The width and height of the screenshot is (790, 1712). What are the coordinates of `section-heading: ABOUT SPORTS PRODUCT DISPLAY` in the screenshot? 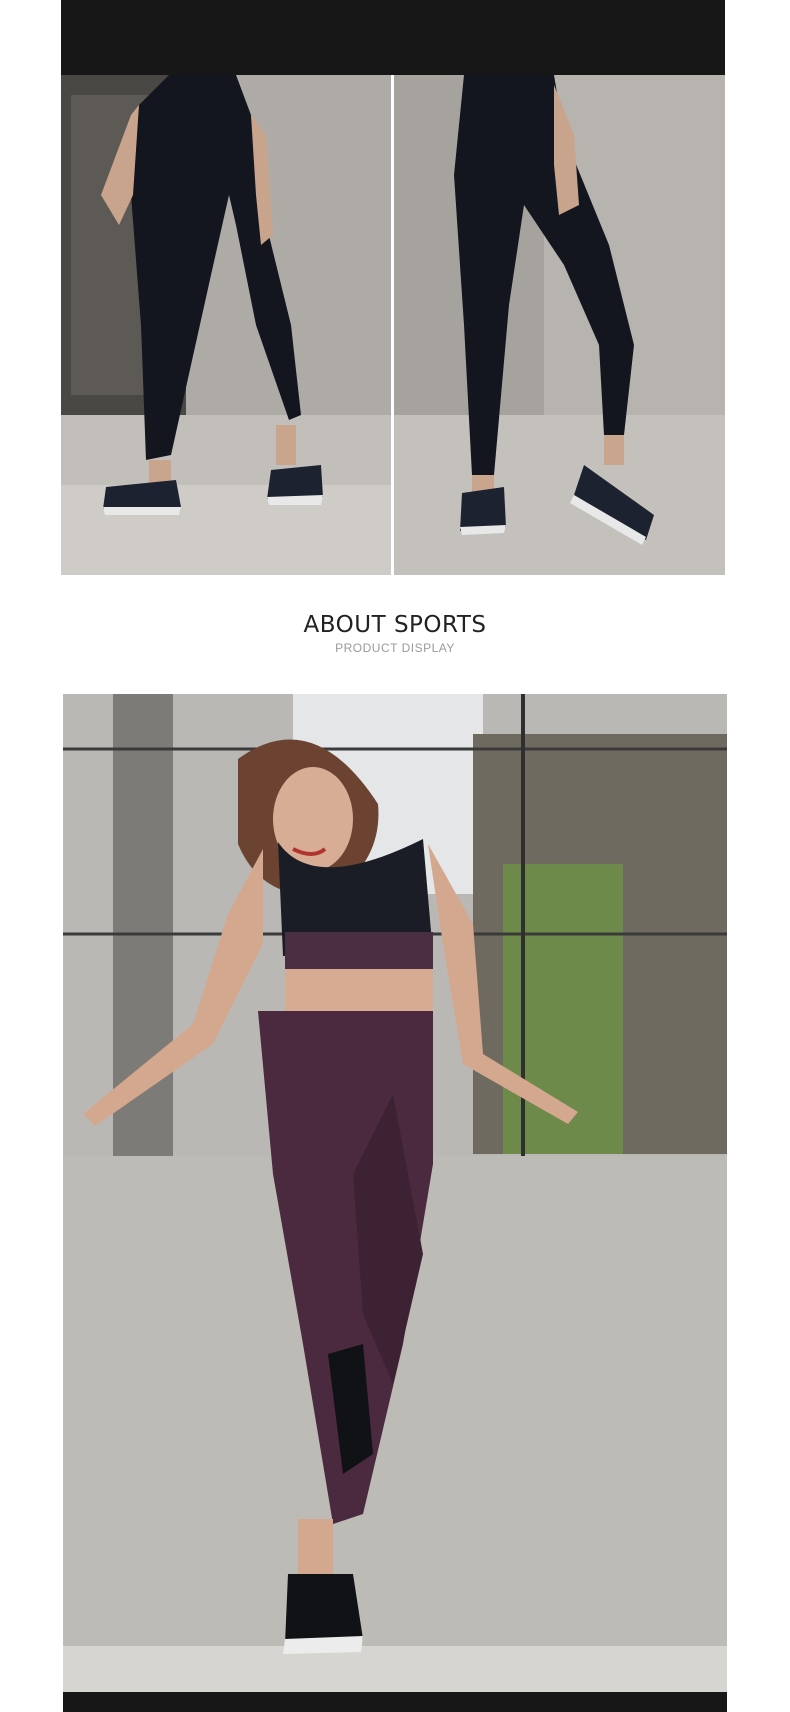 It's located at (395, 633).